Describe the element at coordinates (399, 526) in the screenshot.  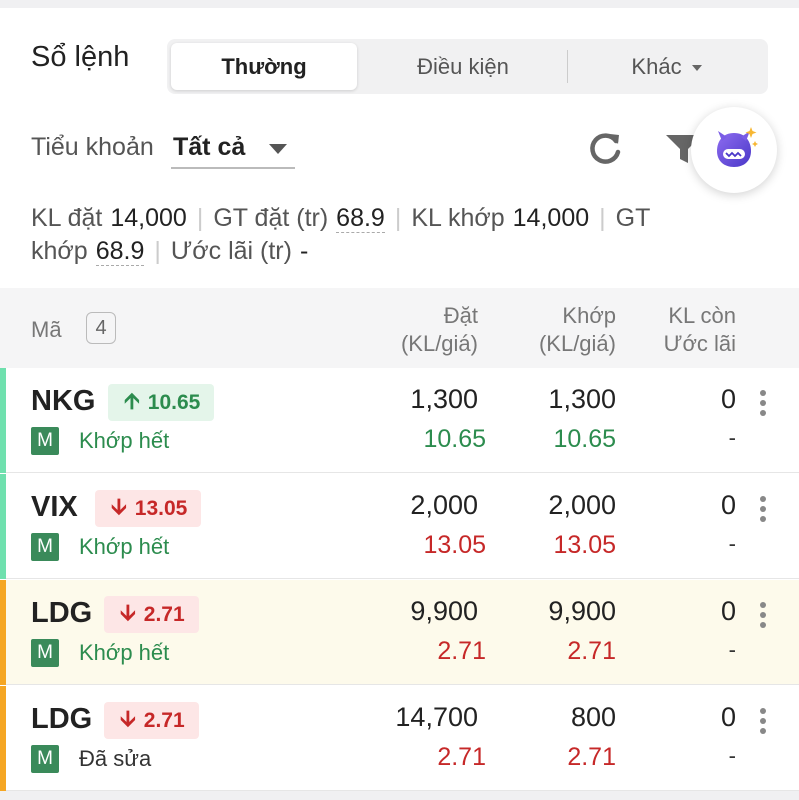
I see `table-row: VIX 🡫 13.05 M Khớp hết 2,000 13.05 2,000 13.05 0 -` at that location.